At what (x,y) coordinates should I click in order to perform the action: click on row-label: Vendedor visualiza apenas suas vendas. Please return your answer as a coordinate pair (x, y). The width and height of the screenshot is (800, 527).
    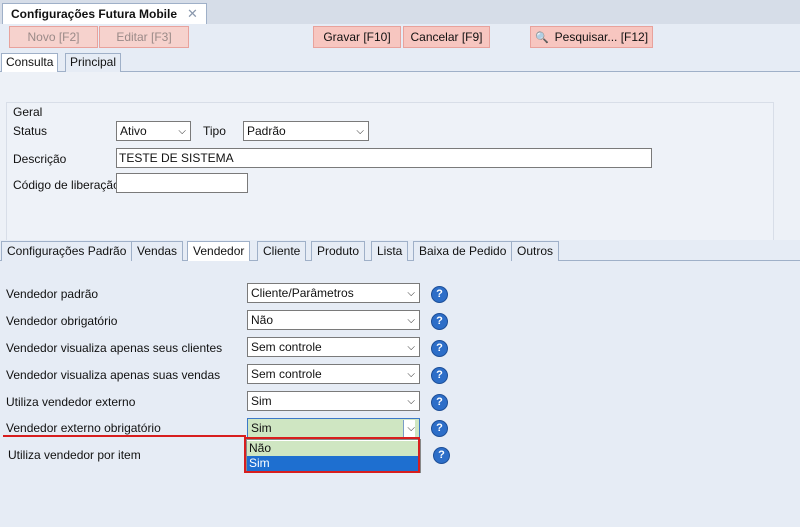
    Looking at the image, I should click on (113, 375).